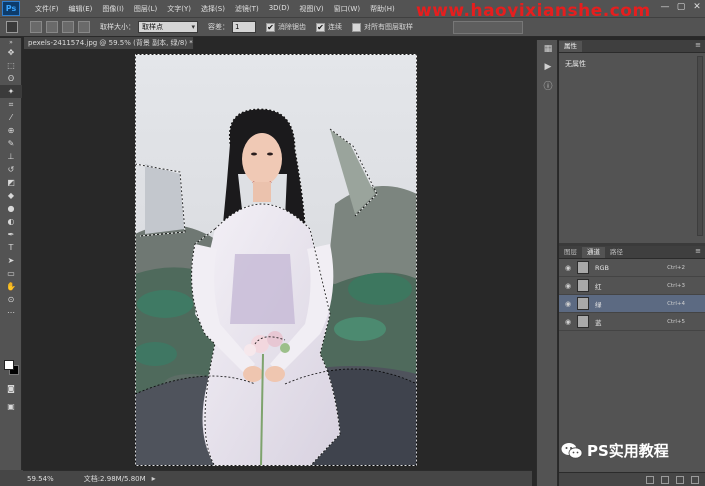 This screenshot has height=486, width=705. Describe the element at coordinates (279, 9) in the screenshot. I see `menu-3d: 3D(D)` at that location.